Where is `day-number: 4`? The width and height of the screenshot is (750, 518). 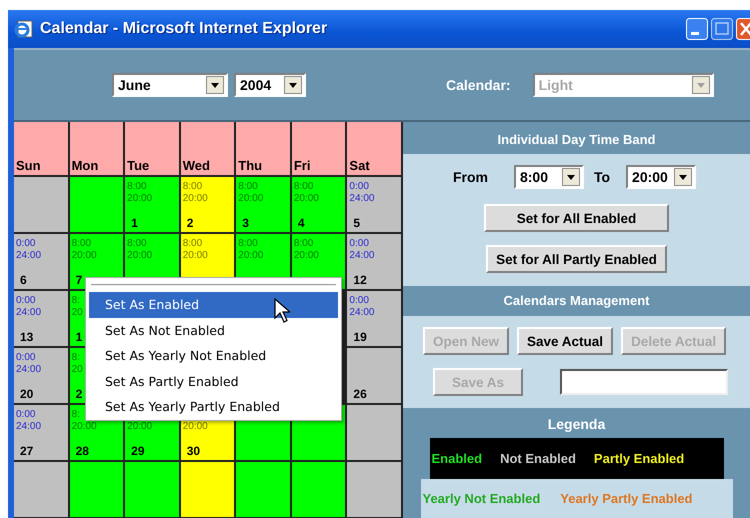
day-number: 4 is located at coordinates (300, 223).